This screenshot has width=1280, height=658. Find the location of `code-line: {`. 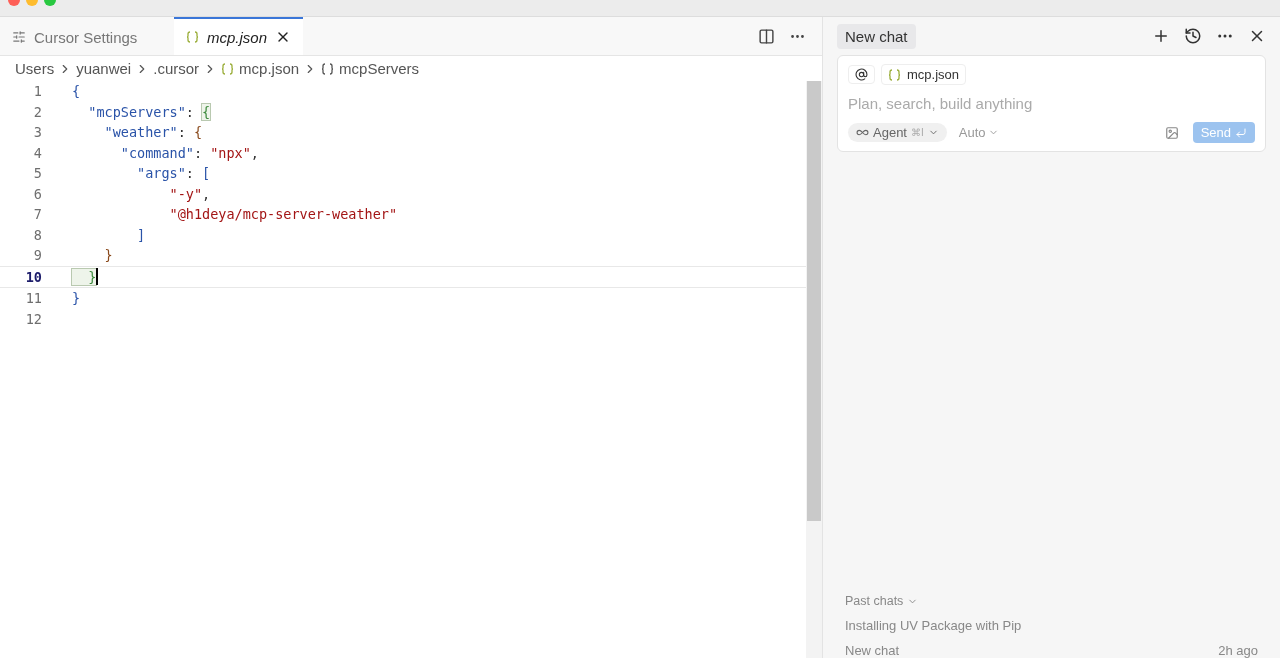

code-line: { is located at coordinates (76, 91).